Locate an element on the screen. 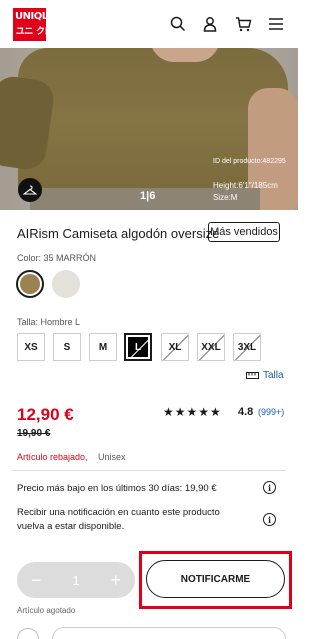  favorite-button is located at coordinates (28, 633).